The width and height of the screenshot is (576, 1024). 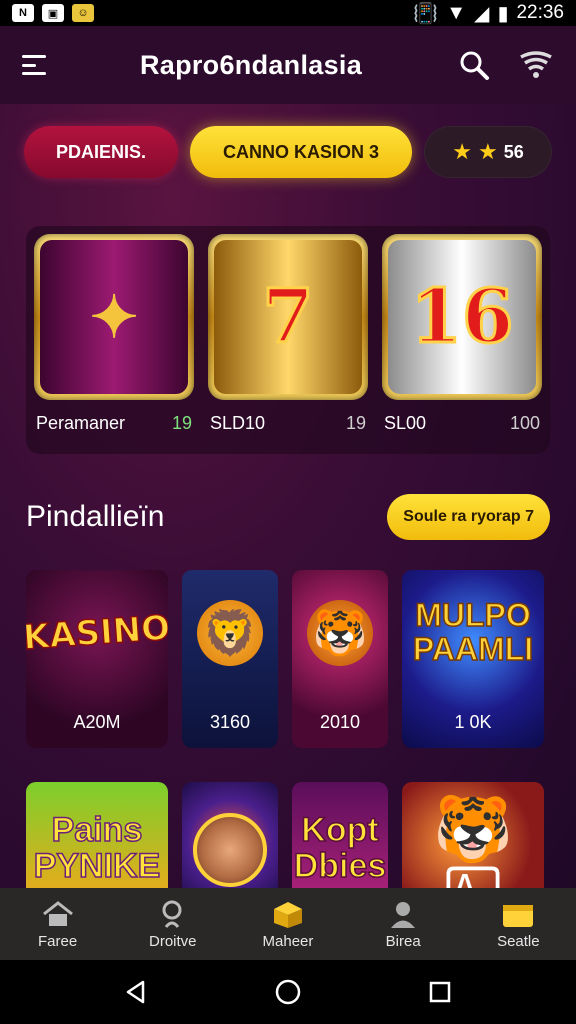 I want to click on nav-label: Maheer, so click(x=288, y=941).